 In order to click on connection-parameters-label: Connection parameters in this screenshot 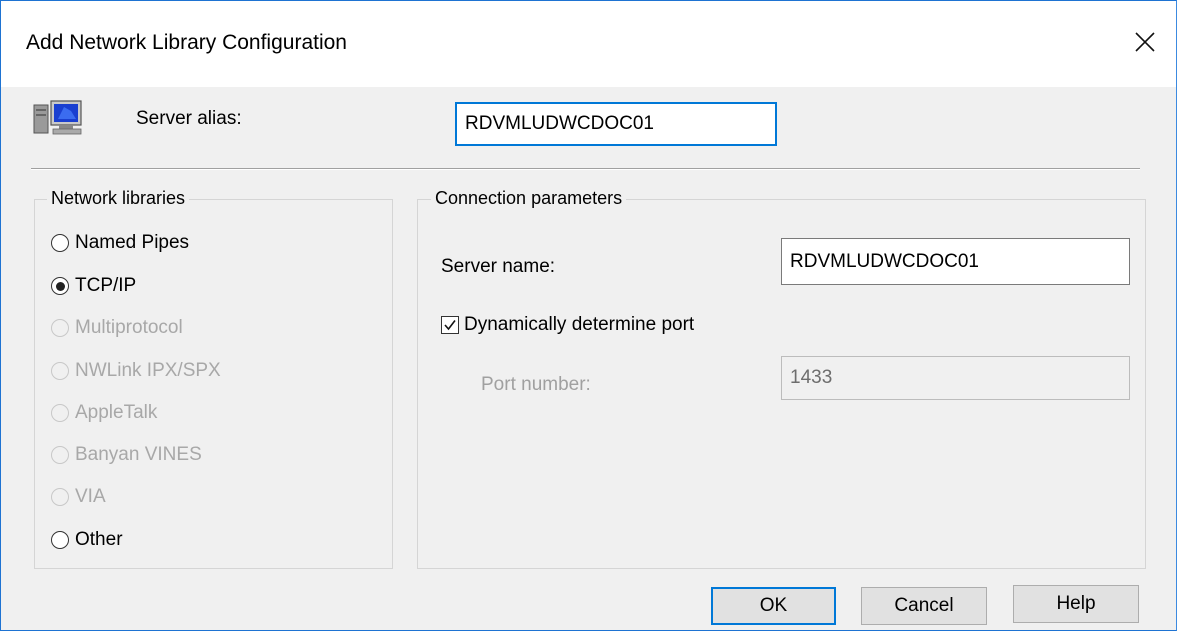, I will do `click(529, 198)`.